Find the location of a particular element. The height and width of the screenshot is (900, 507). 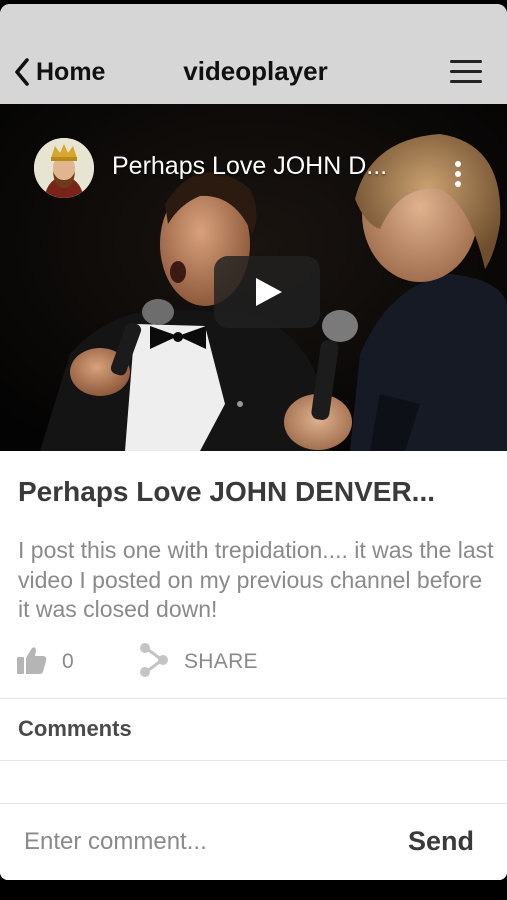

comments-heading: Comments is located at coordinates (75, 728).